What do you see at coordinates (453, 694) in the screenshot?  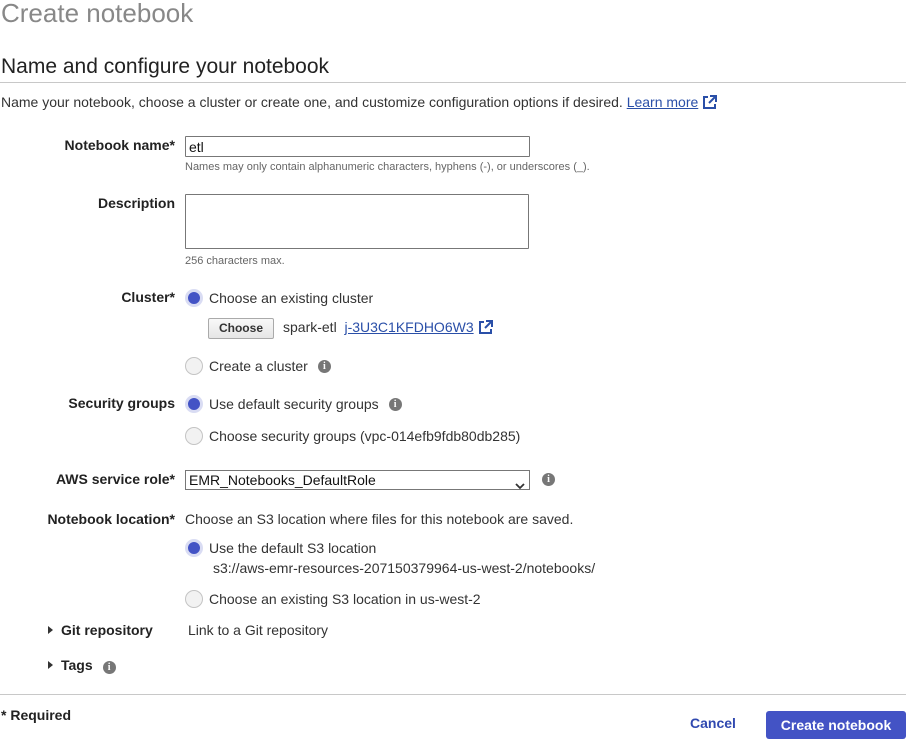 I see `footer-divider` at bounding box center [453, 694].